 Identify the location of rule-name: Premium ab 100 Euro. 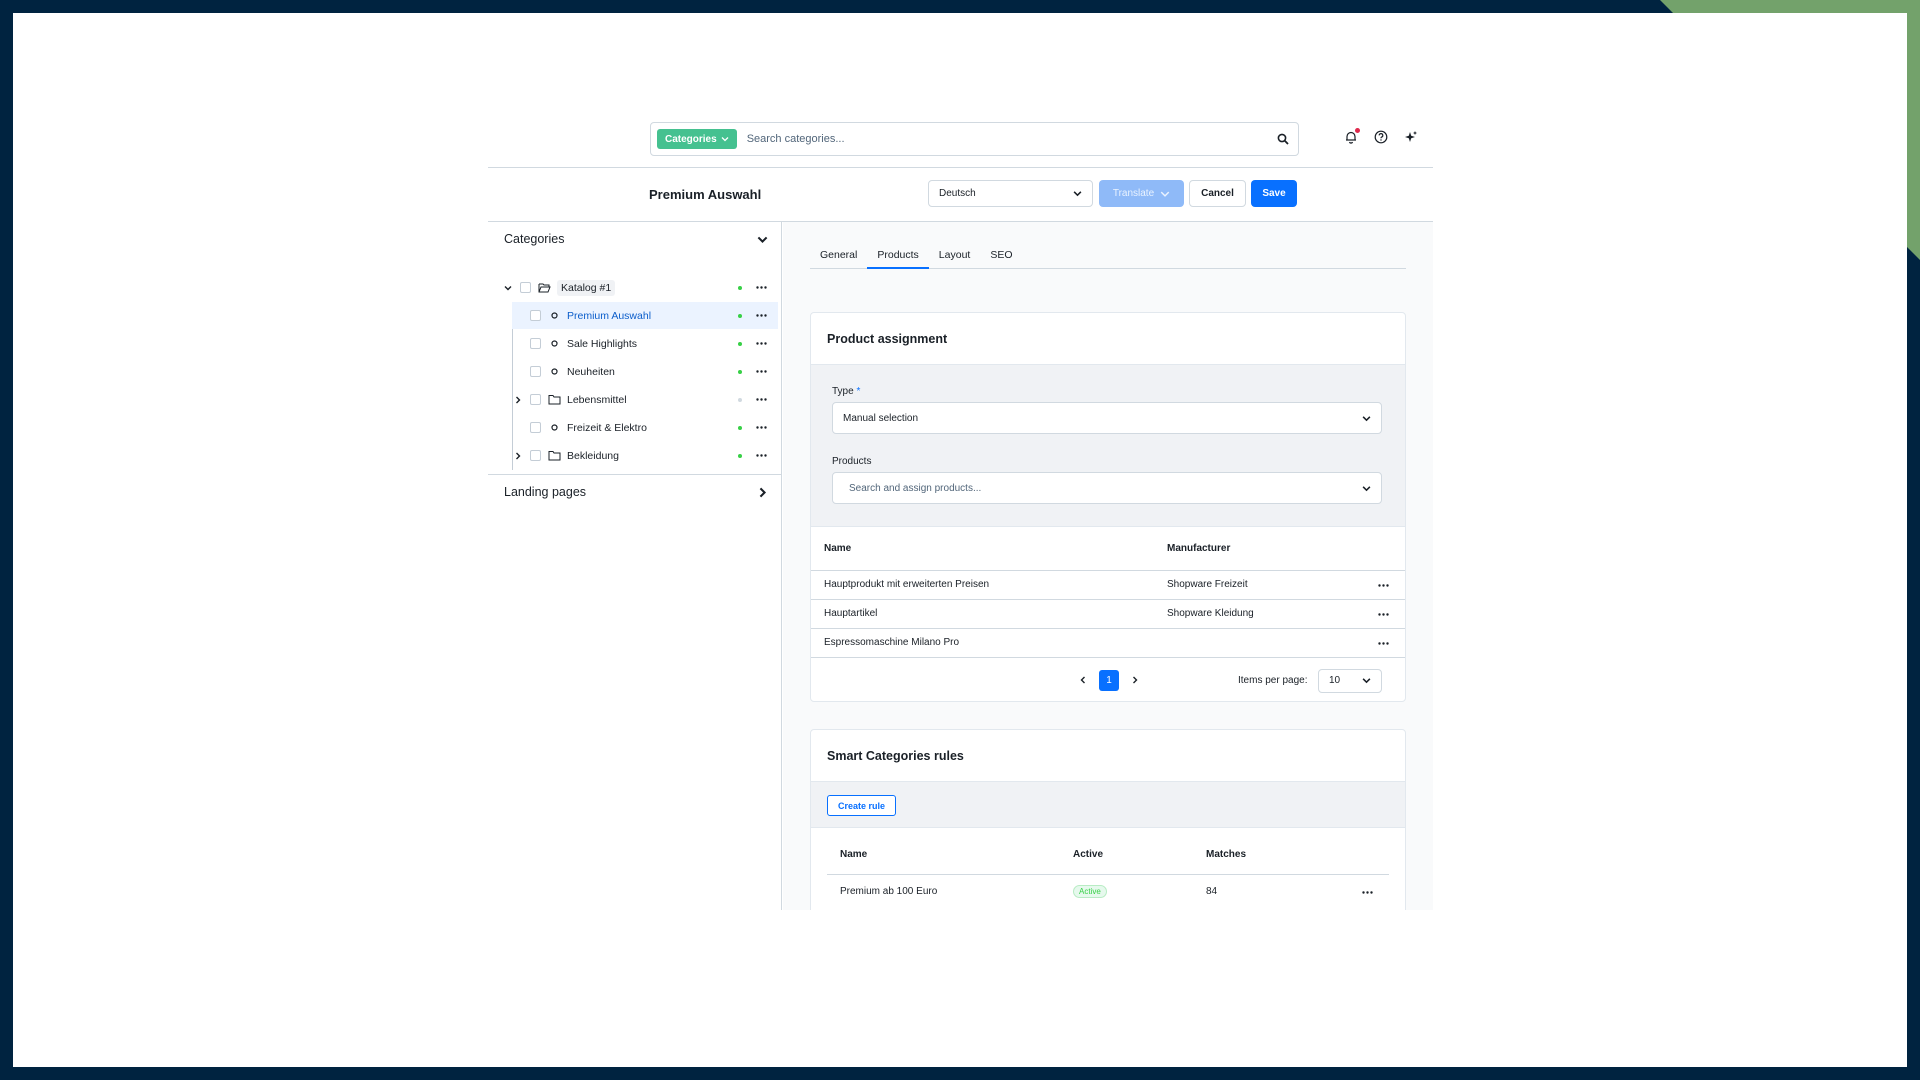
(889, 891).